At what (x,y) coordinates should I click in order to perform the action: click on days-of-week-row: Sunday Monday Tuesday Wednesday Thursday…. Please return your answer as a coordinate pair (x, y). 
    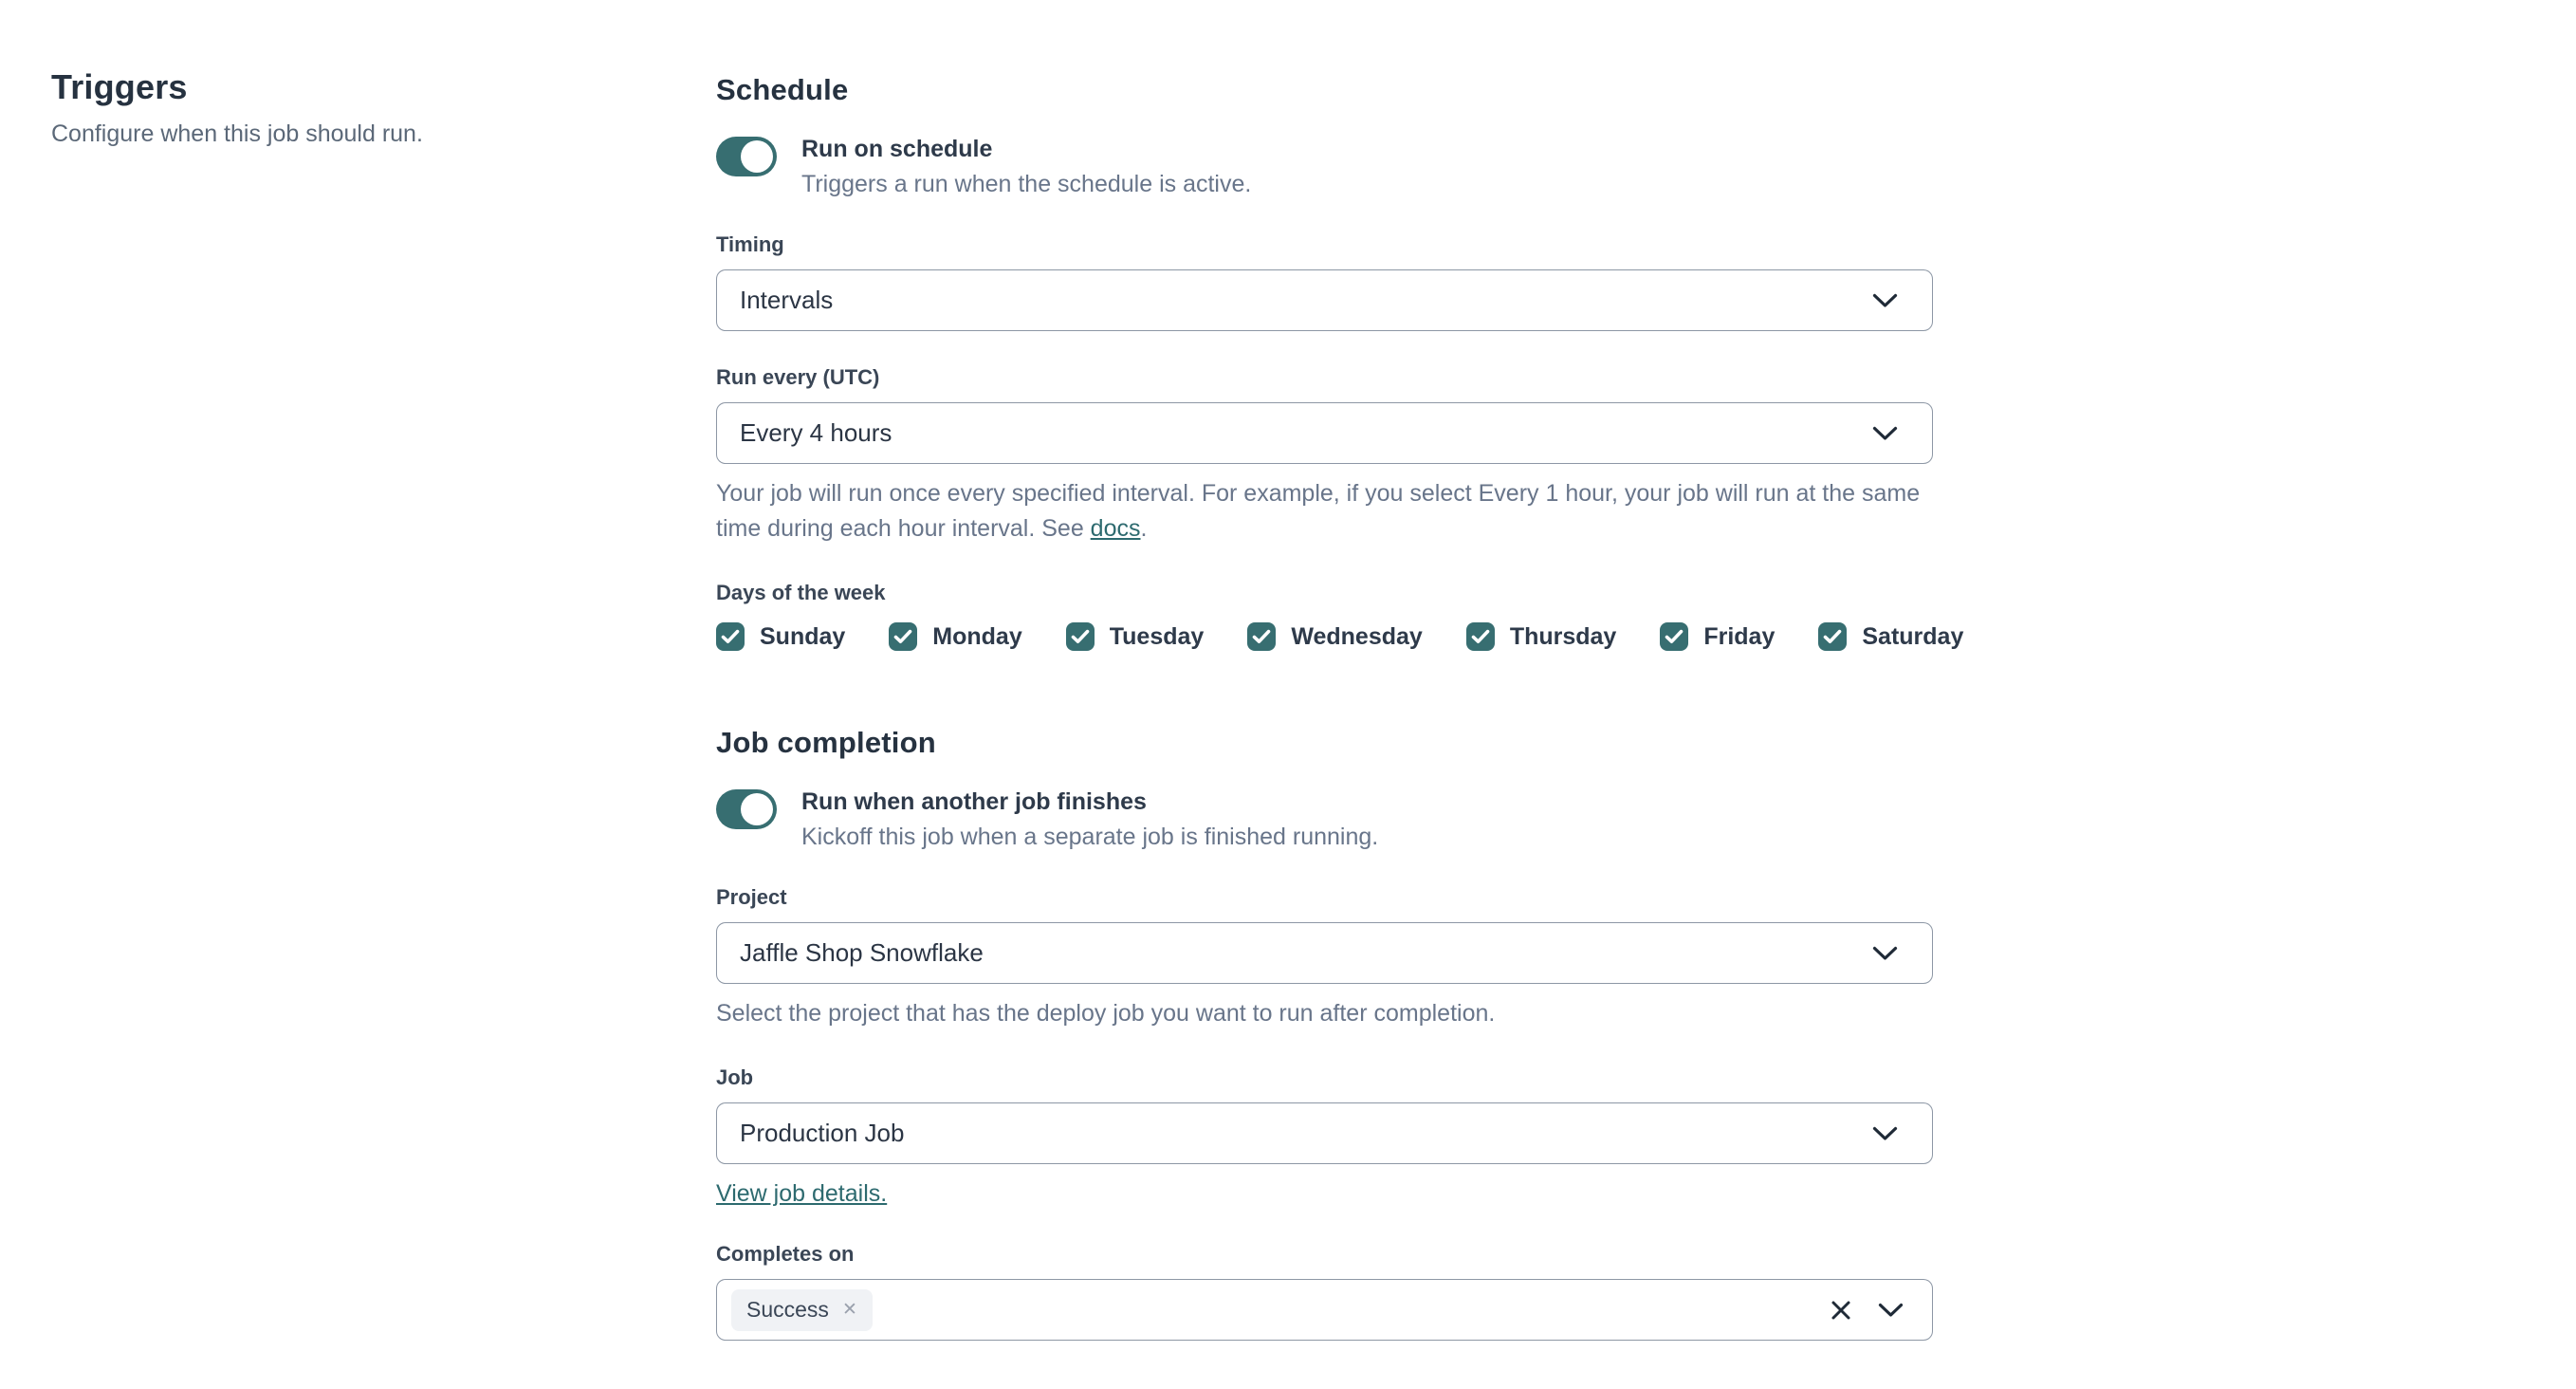
    Looking at the image, I should click on (1339, 636).